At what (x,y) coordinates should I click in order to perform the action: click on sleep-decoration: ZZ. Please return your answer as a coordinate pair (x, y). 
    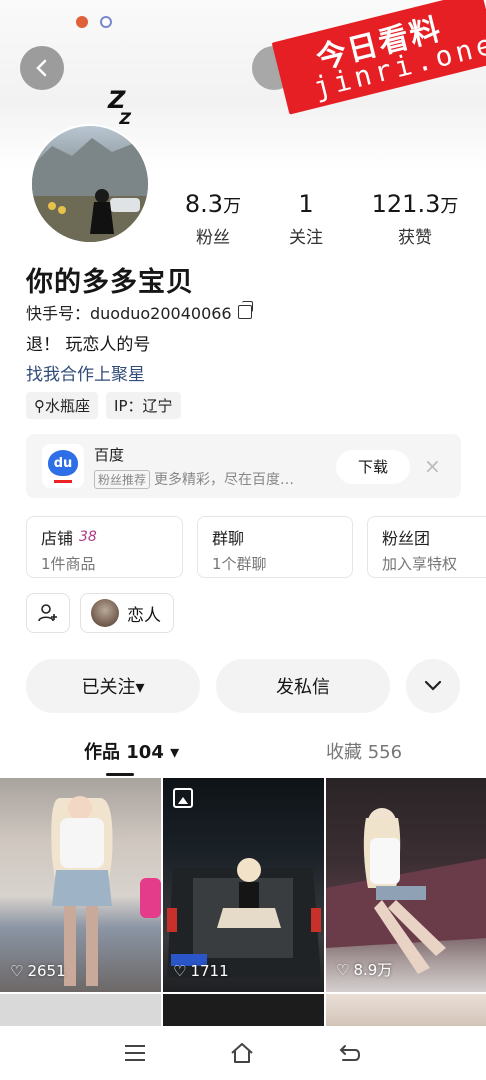
    Looking at the image, I should click on (119, 107).